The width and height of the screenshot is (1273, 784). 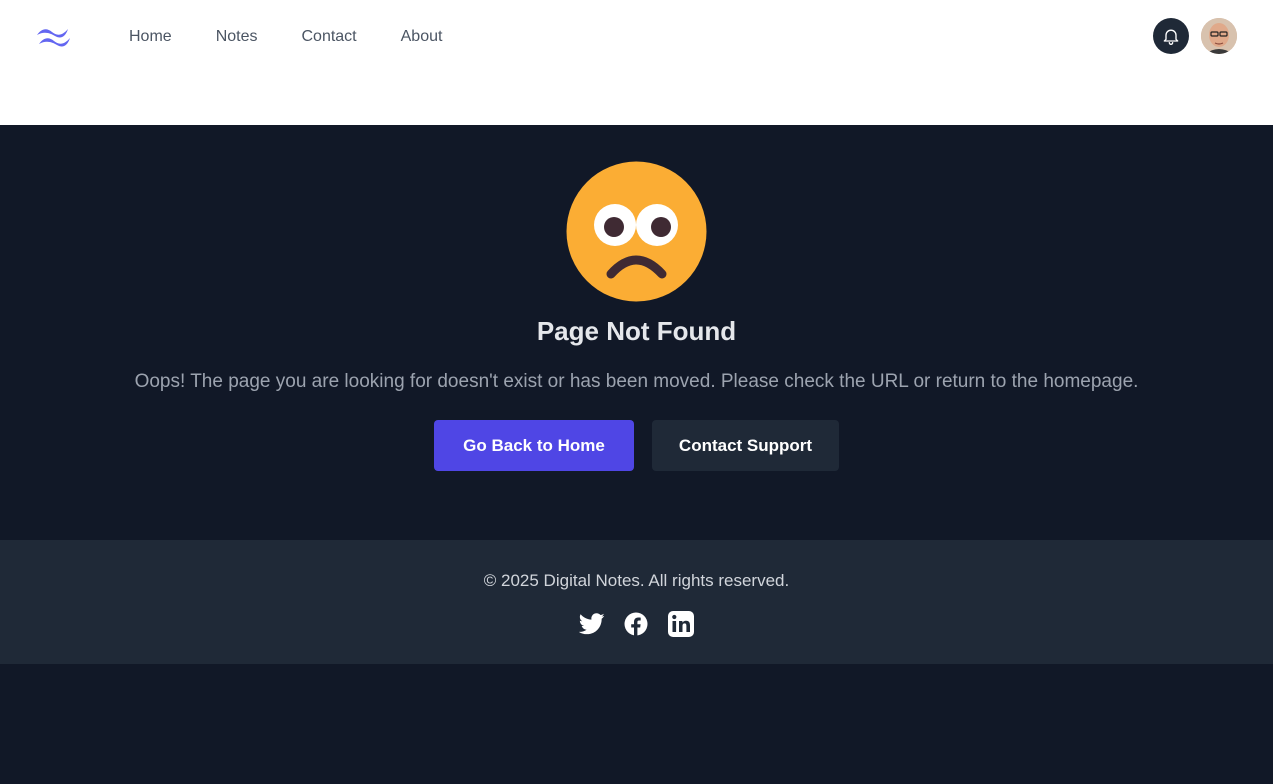 I want to click on logo-icon, so click(x=54, y=37).